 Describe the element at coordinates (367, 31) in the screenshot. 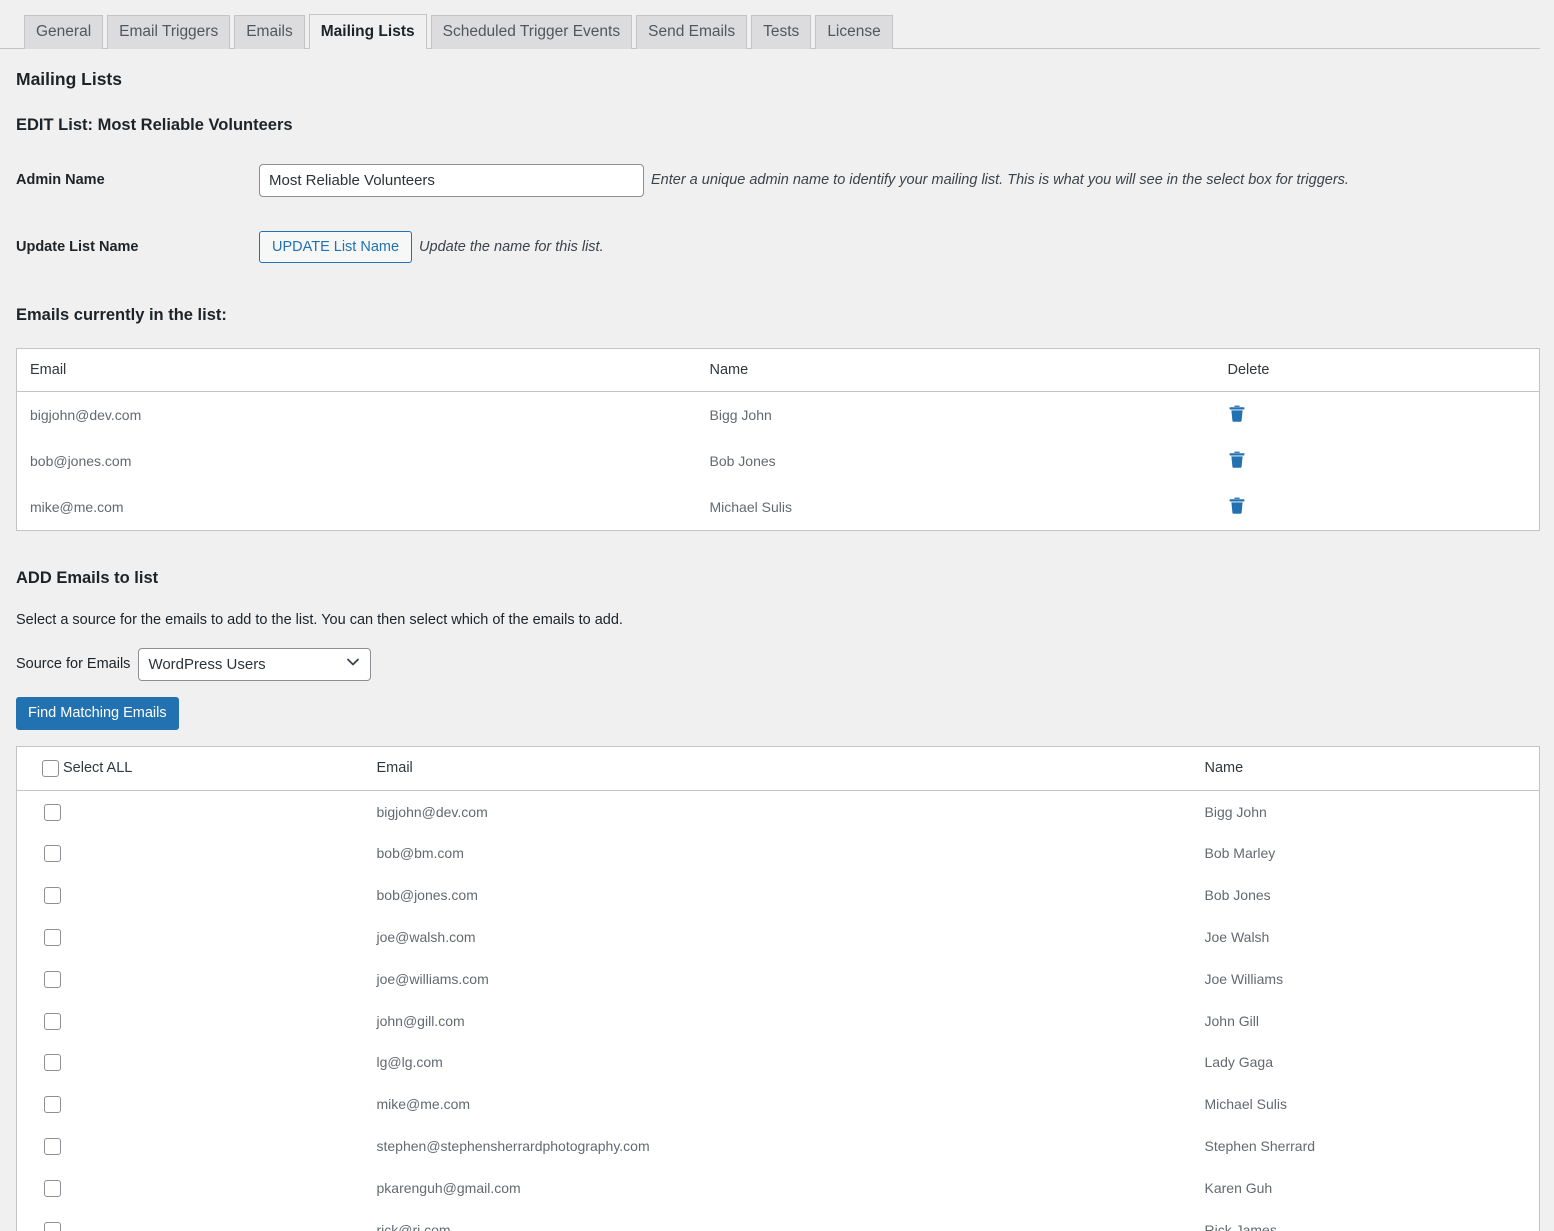

I see `tab-mailing-lists: Mailing Lists` at that location.